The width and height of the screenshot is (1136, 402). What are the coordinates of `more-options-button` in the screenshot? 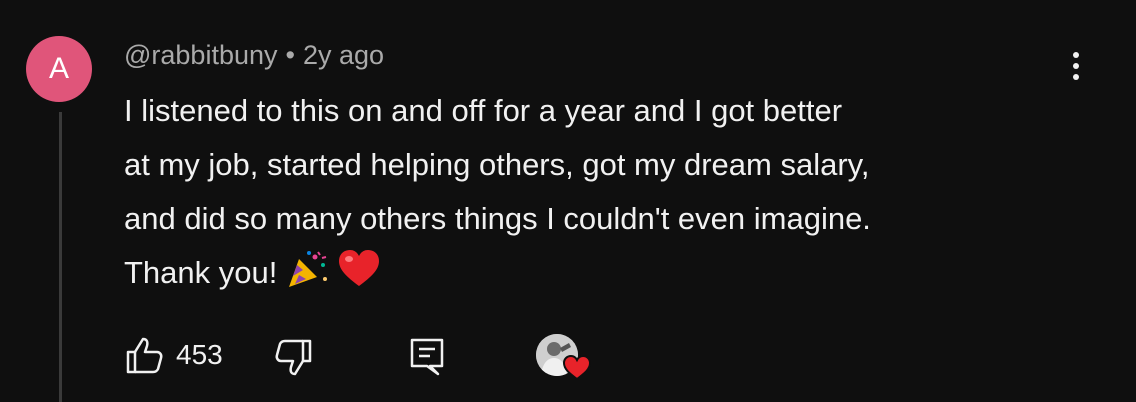 It's located at (1076, 67).